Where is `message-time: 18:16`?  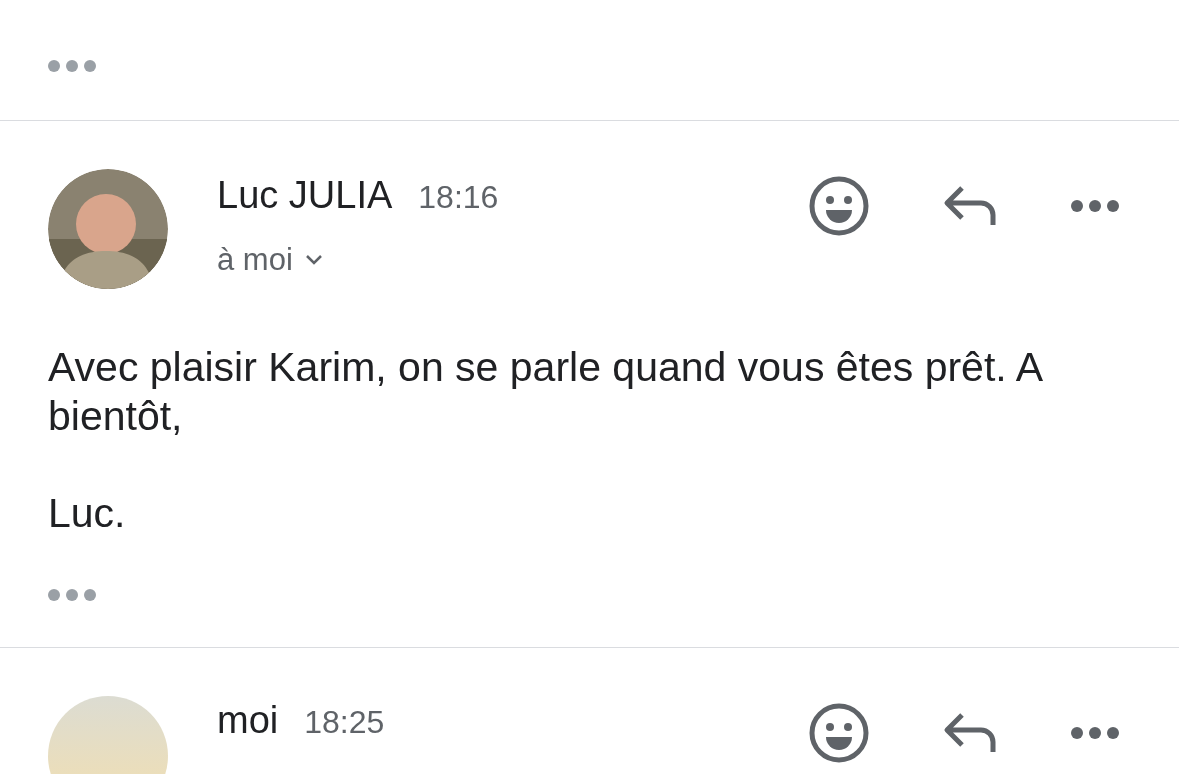
message-time: 18:16 is located at coordinates (458, 197).